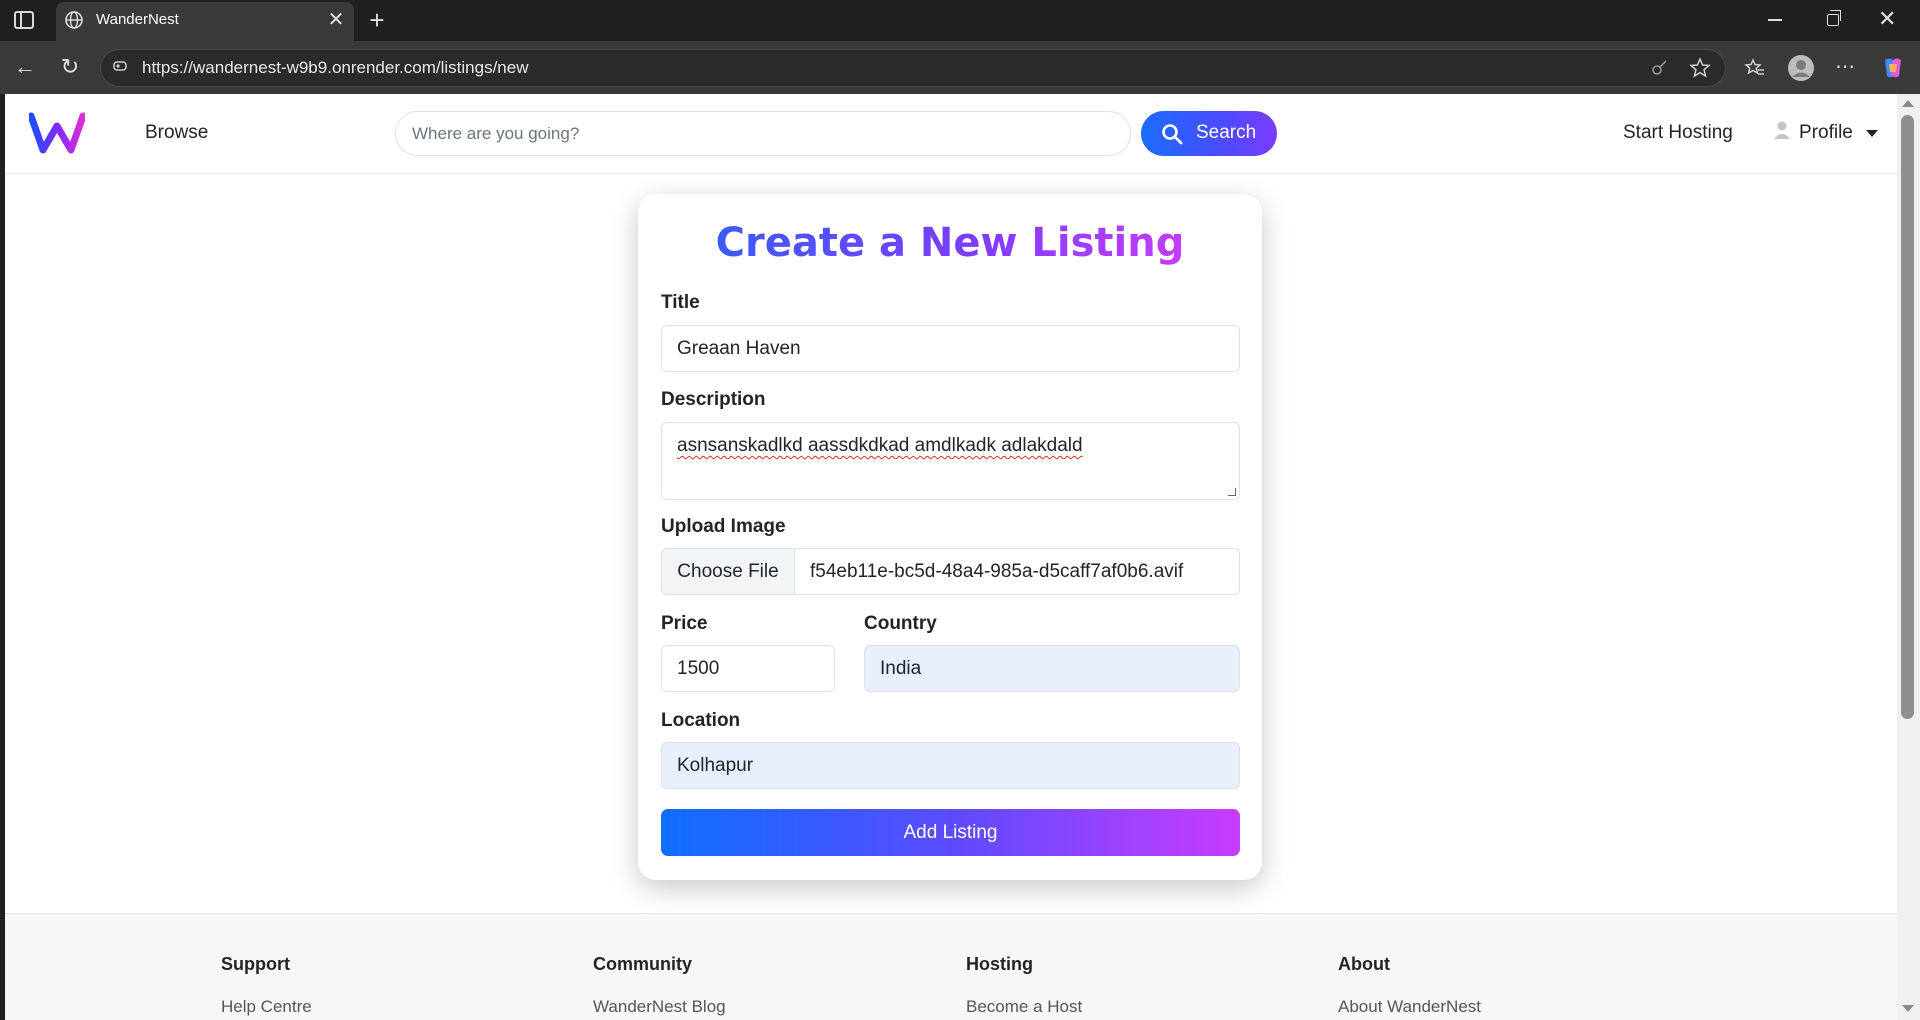  What do you see at coordinates (25, 67) in the screenshot?
I see `back-icon: ←` at bounding box center [25, 67].